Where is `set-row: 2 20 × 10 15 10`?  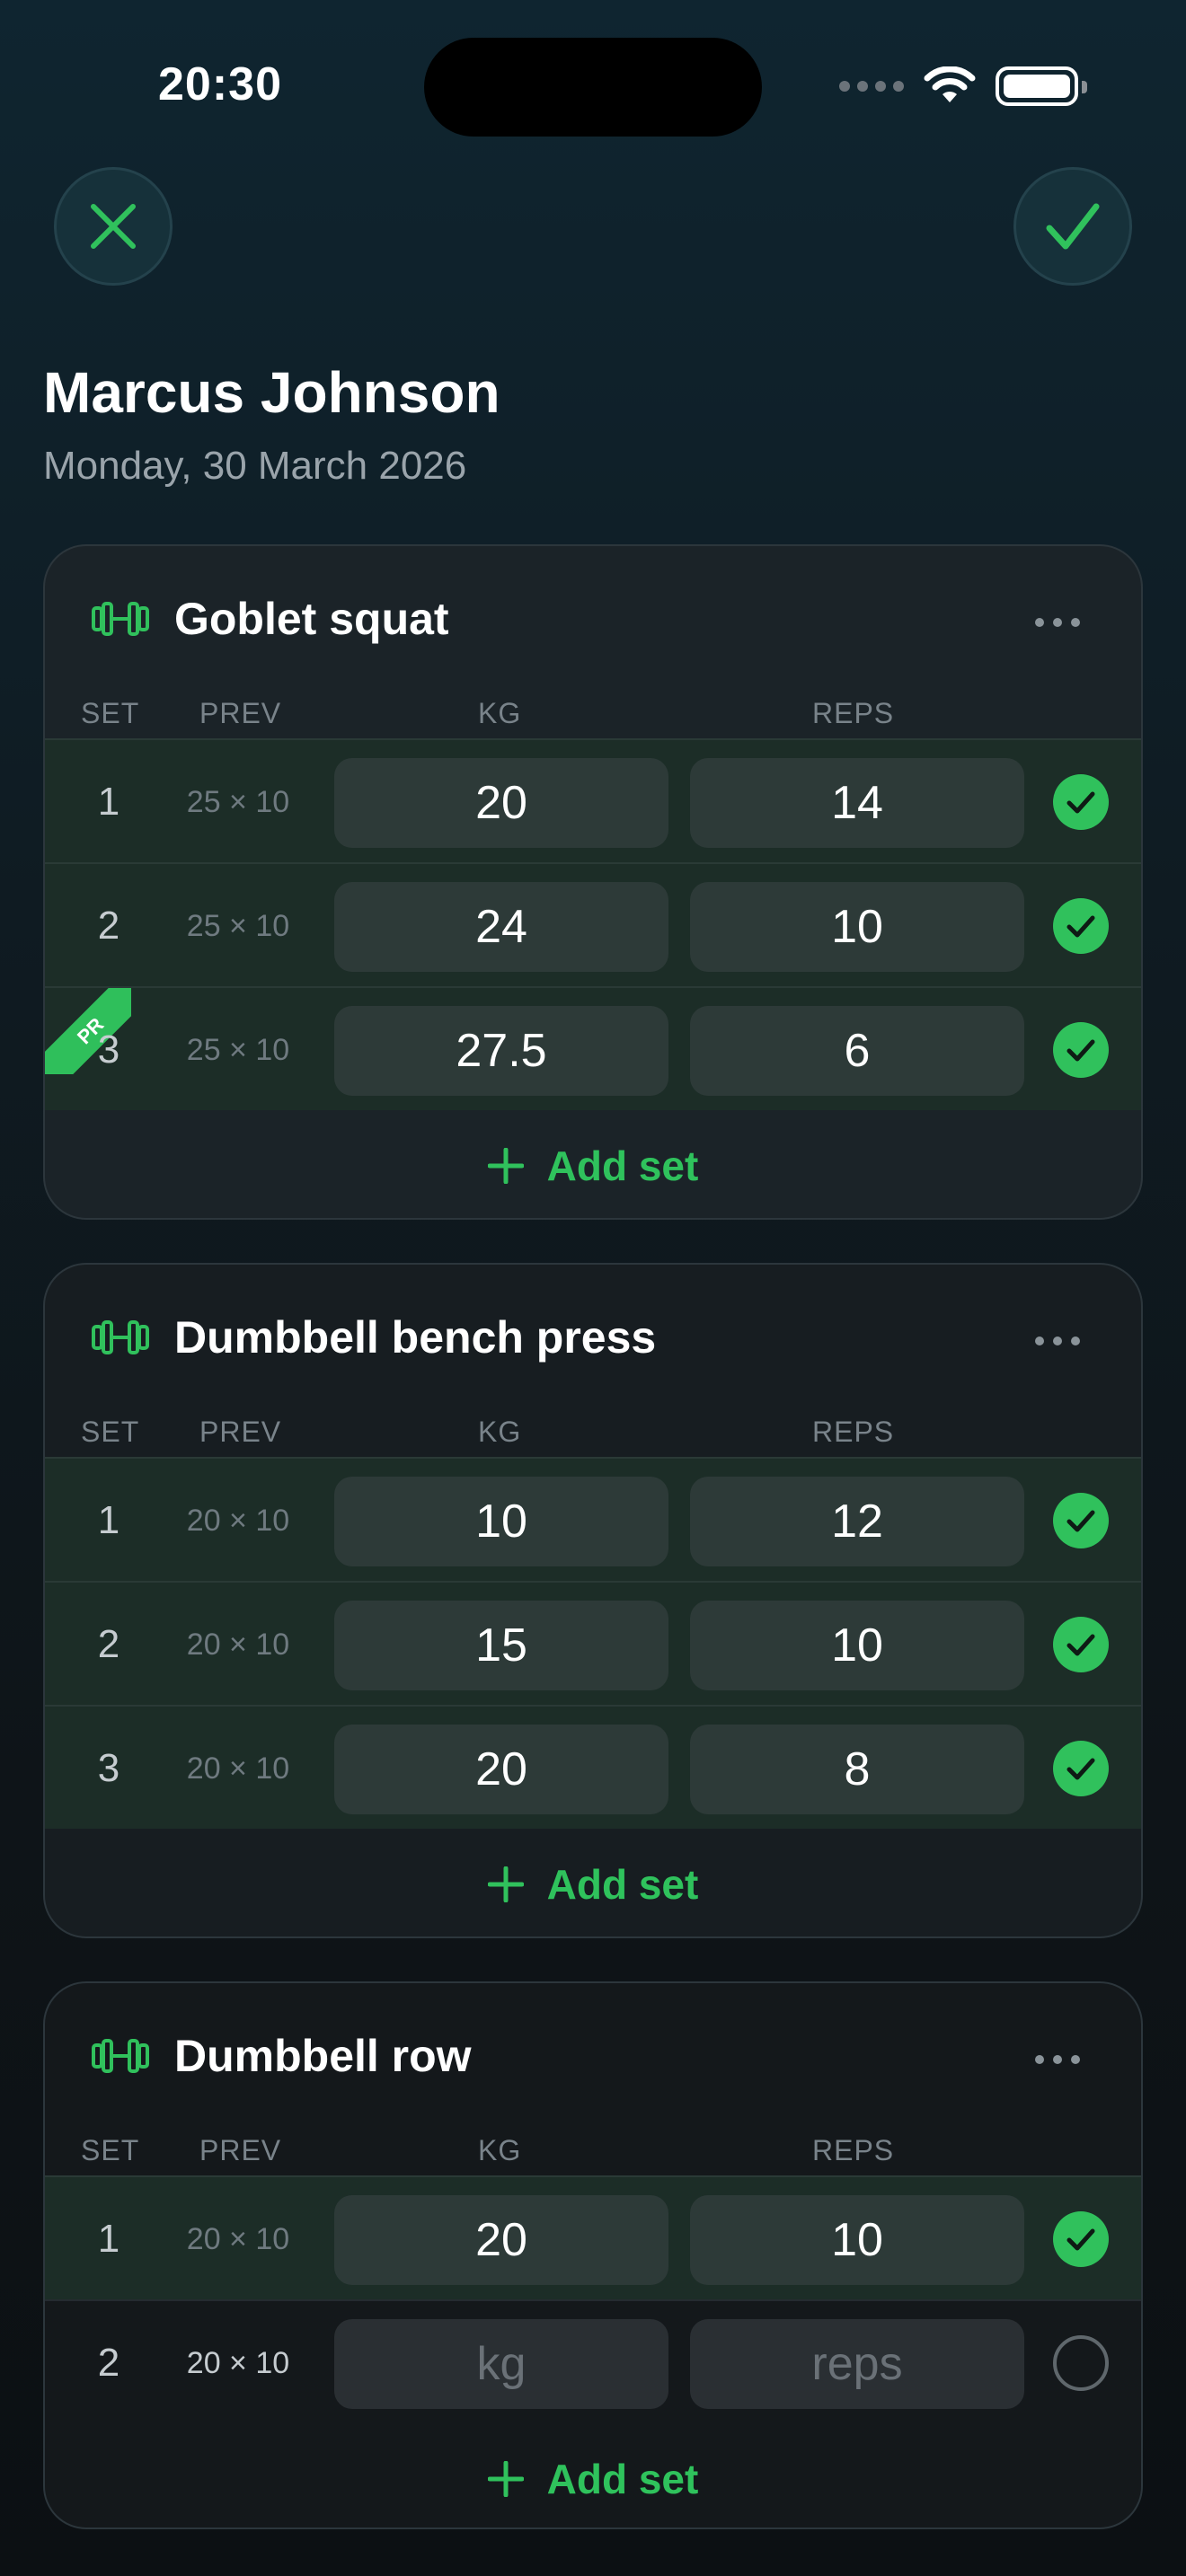 set-row: 2 20 × 10 15 10 is located at coordinates (593, 1643).